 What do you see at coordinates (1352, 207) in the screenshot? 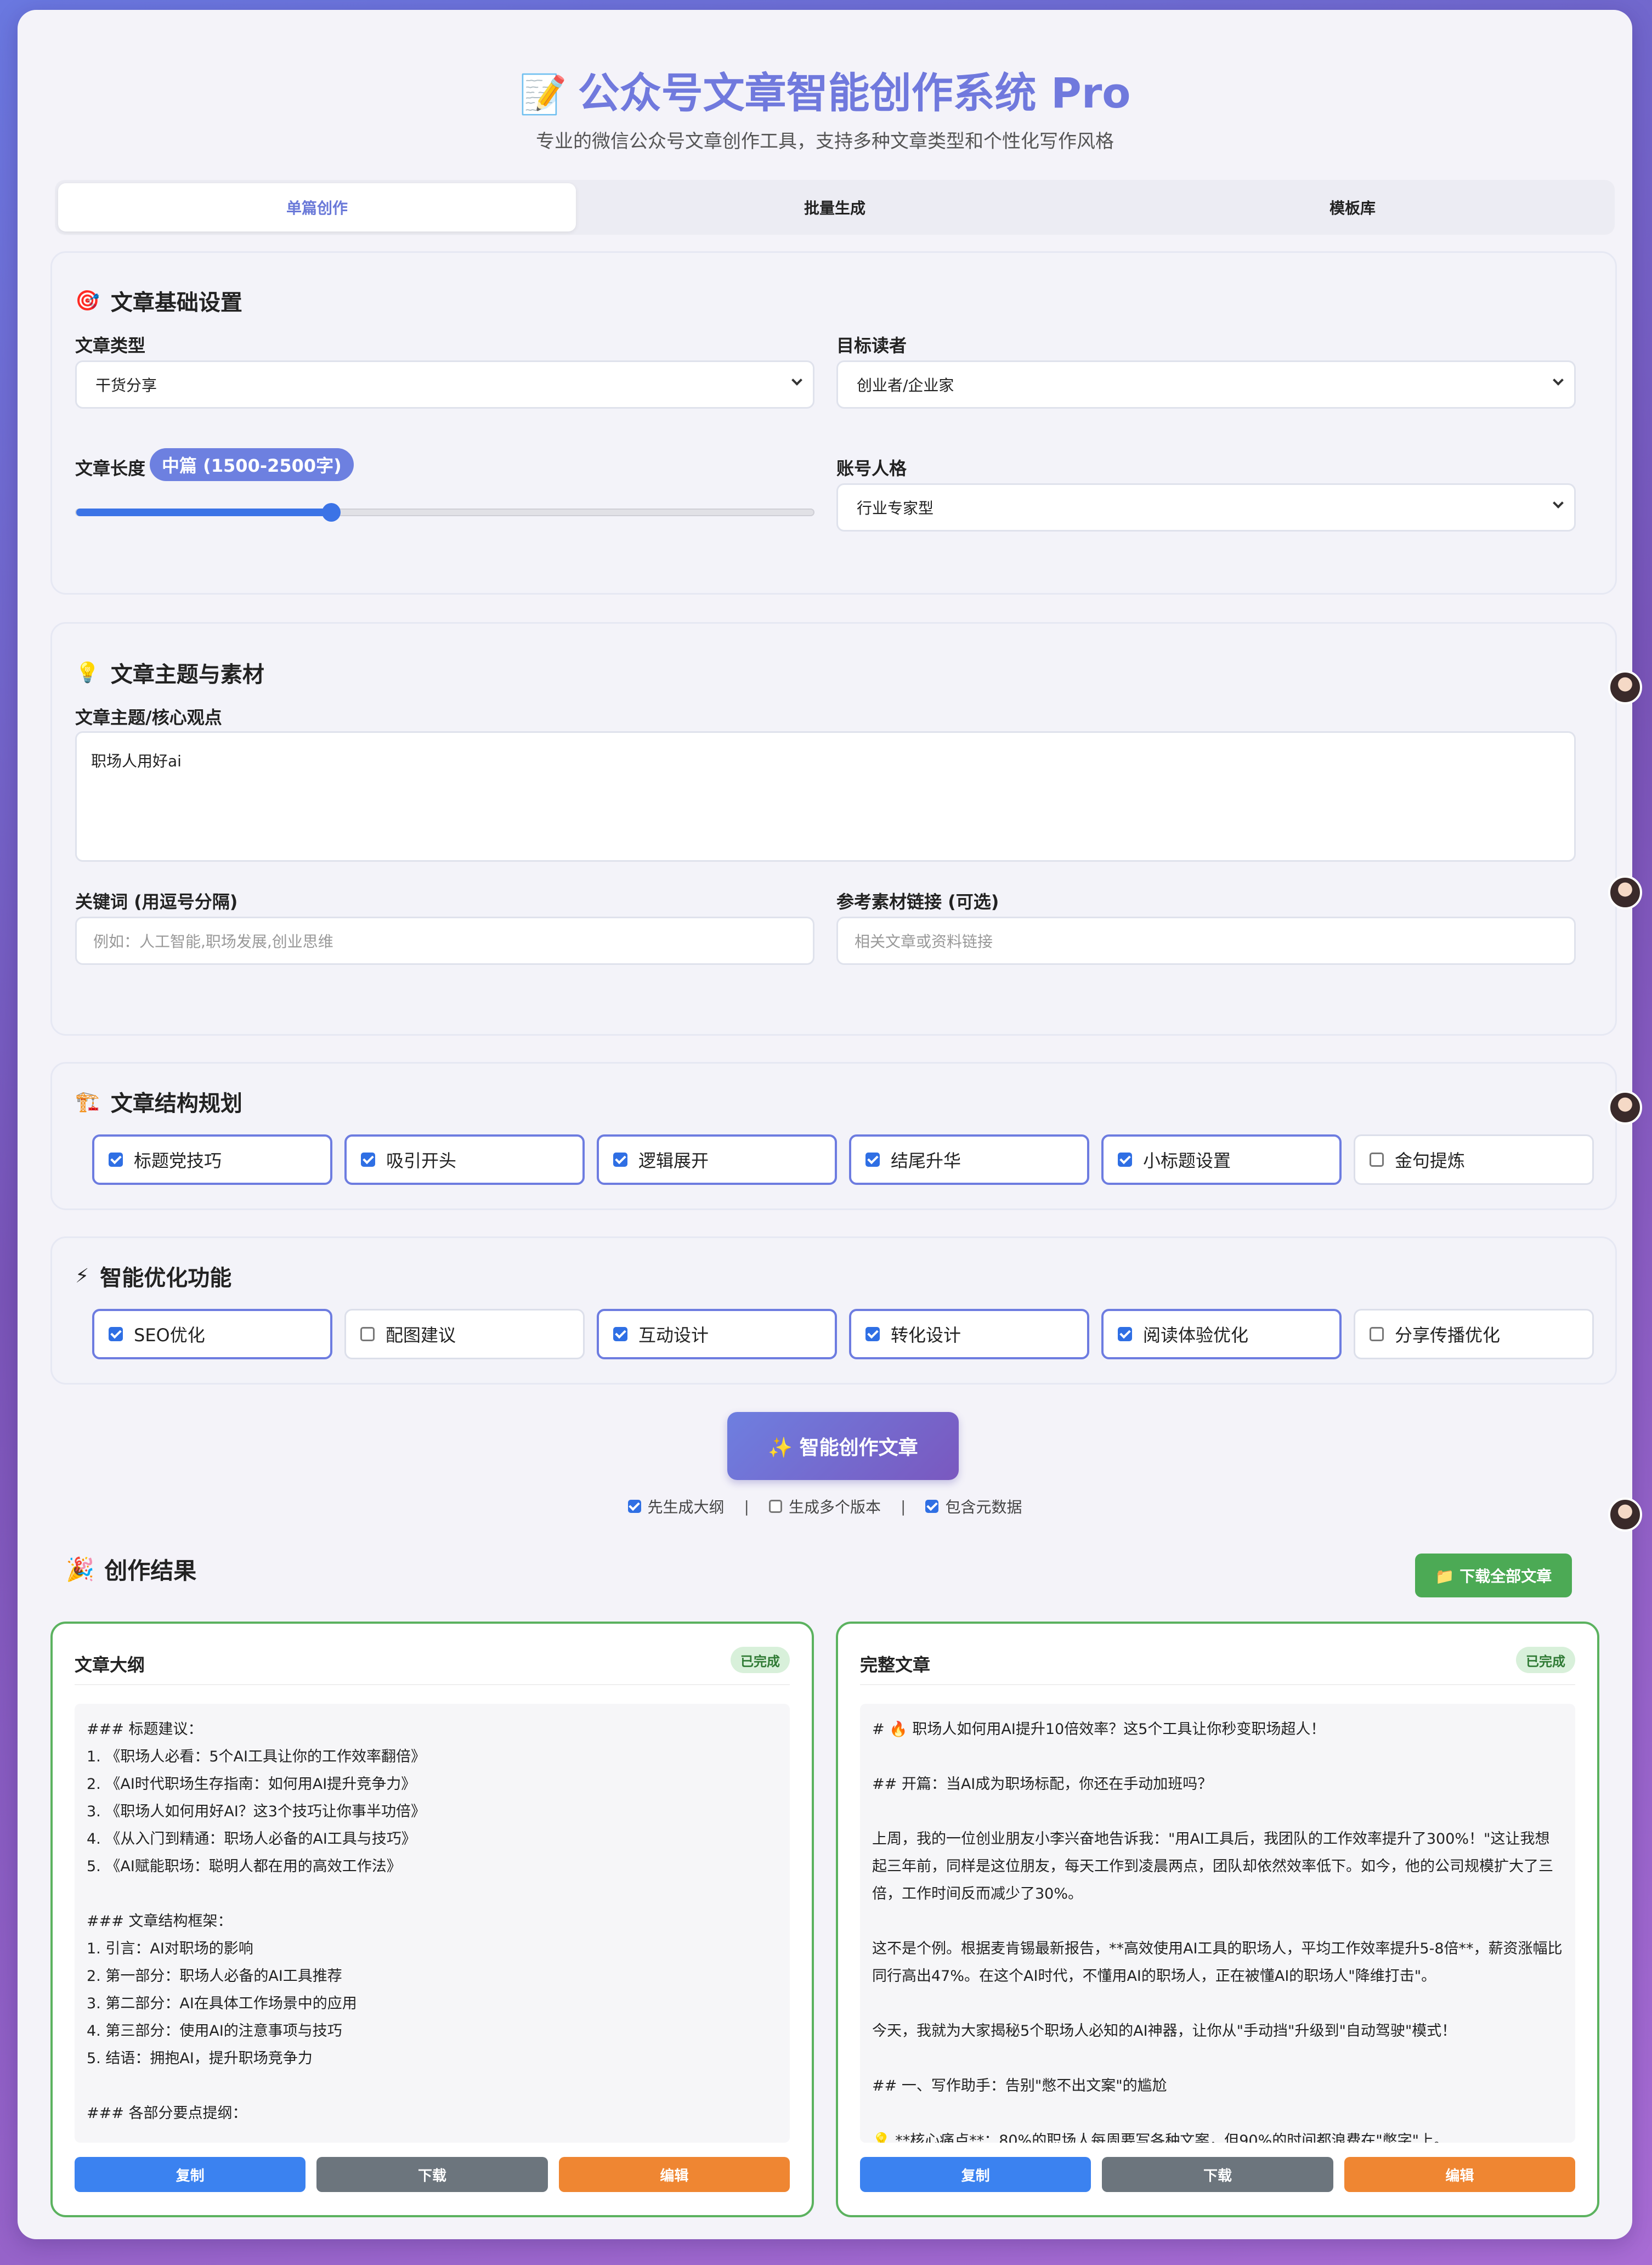
I see `tab-templates: 模板库` at bounding box center [1352, 207].